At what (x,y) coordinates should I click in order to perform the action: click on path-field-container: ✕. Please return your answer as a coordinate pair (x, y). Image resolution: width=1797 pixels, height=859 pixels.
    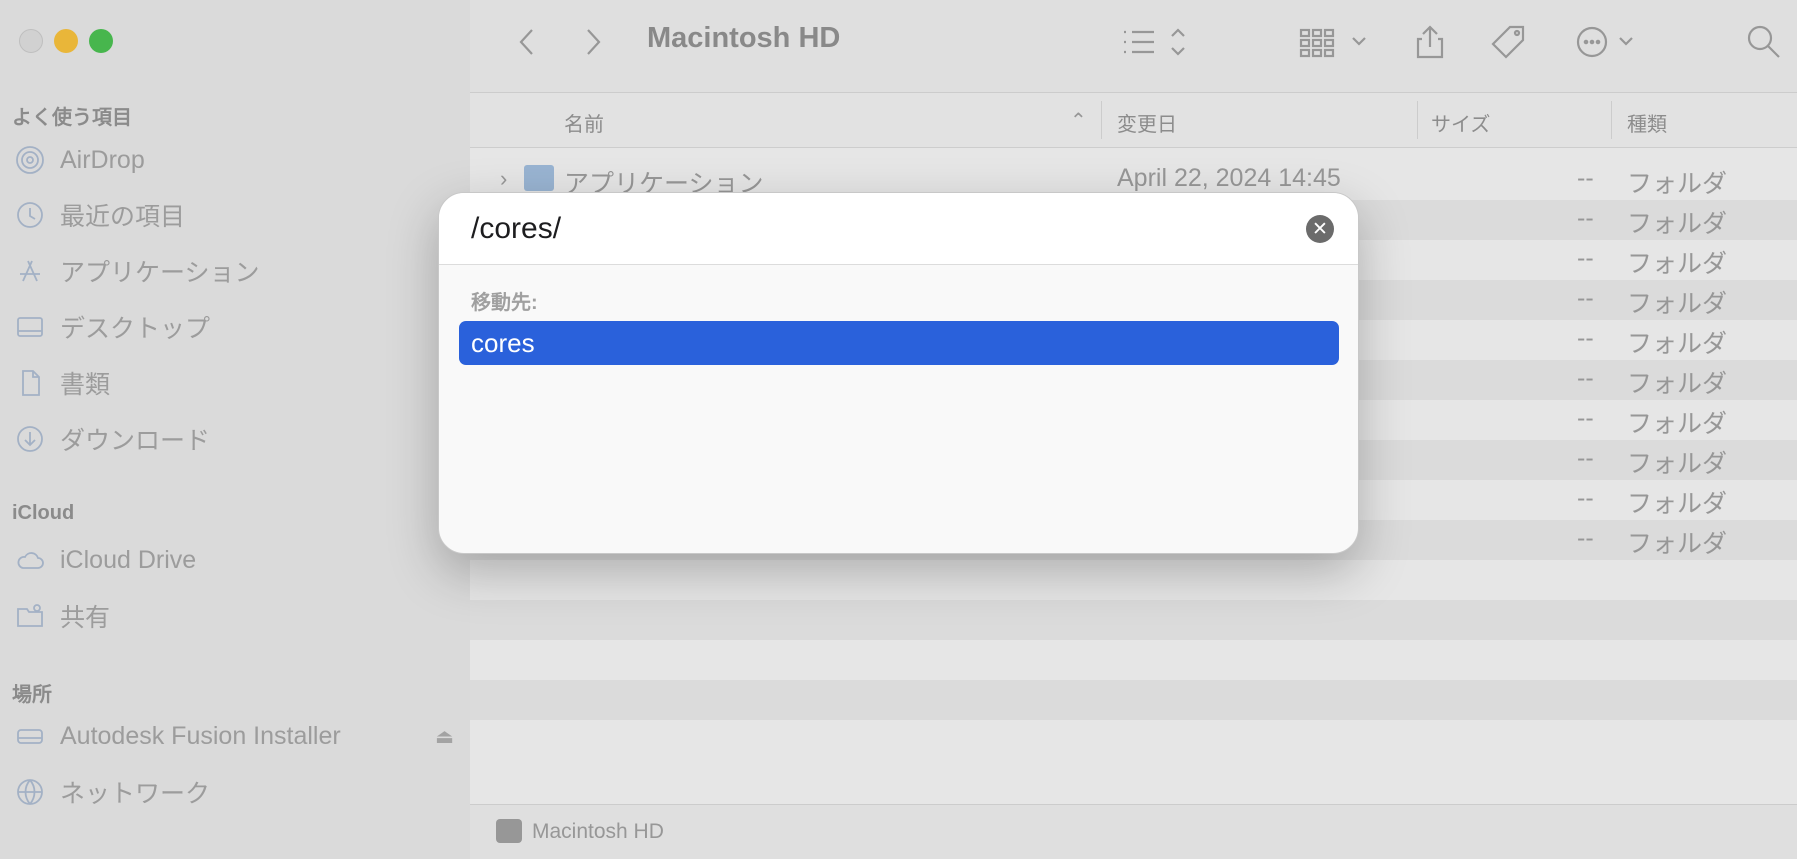
    Looking at the image, I should click on (898, 229).